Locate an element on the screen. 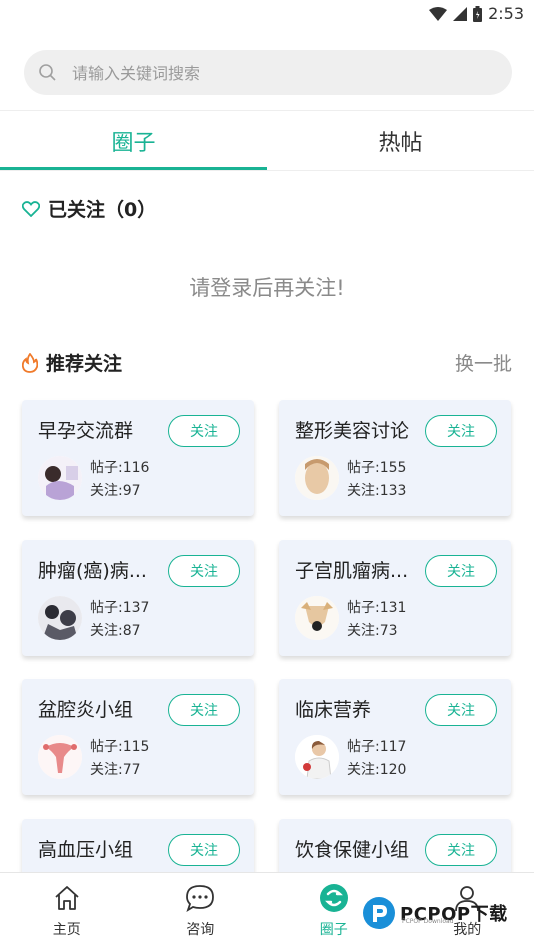 Image resolution: width=534 pixels, height=951 pixels. group-card: 早孕交流群 关注 帖子:116 关注:97 is located at coordinates (138, 458).